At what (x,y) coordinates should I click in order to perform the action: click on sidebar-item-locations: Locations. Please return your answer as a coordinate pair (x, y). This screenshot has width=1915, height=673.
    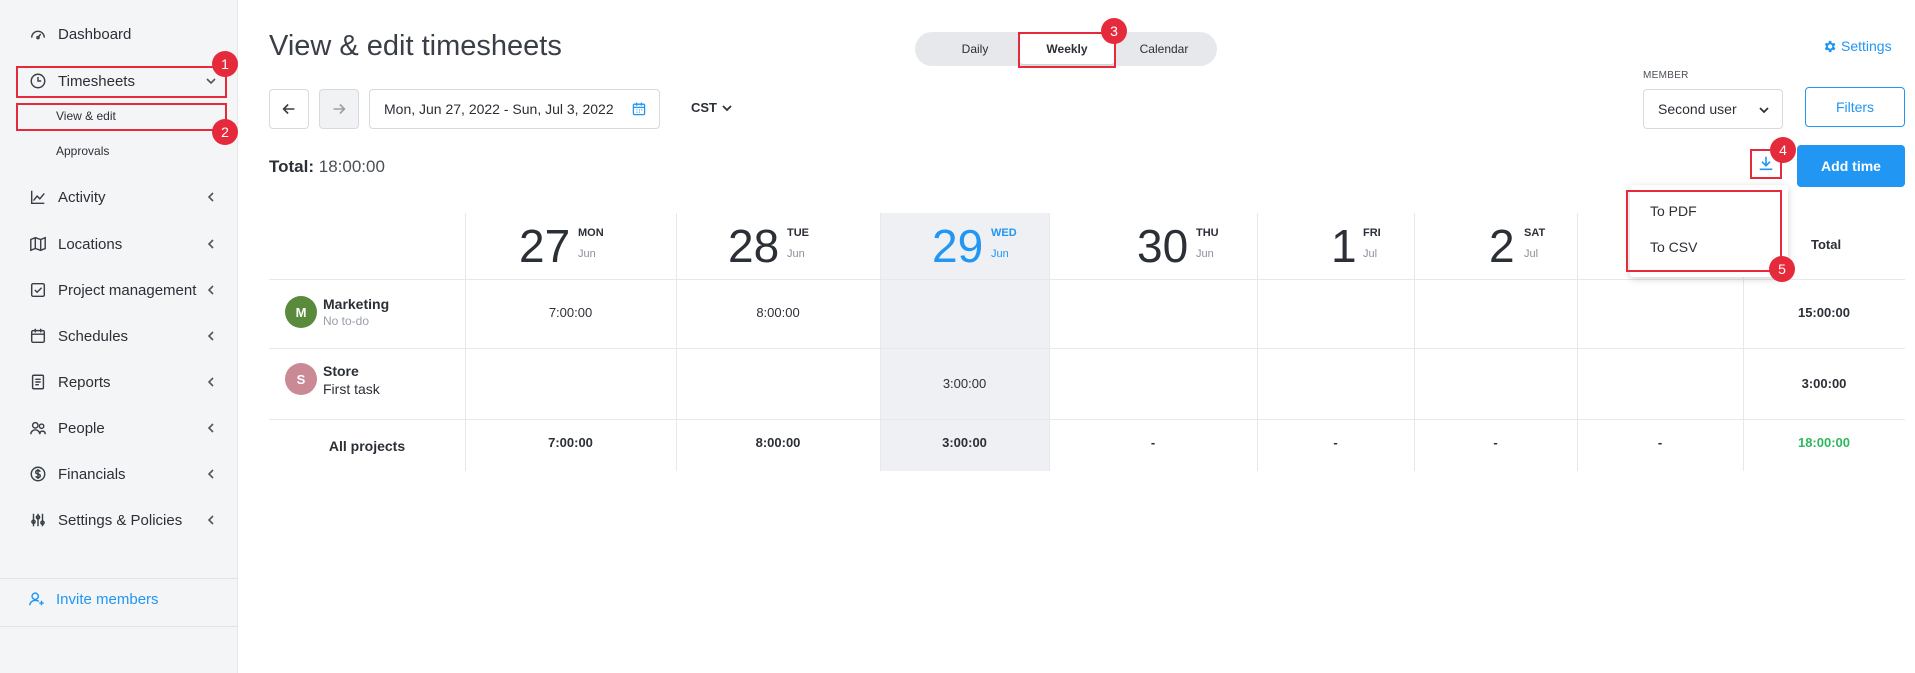
    Looking at the image, I should click on (123, 244).